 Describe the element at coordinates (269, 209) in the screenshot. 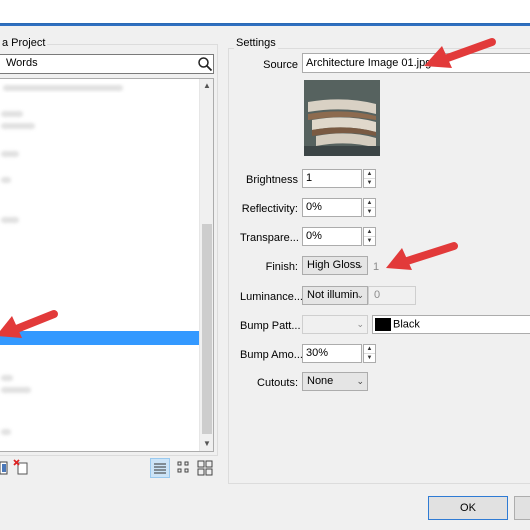

I see `reflectivity-label: Reflectivity:` at that location.